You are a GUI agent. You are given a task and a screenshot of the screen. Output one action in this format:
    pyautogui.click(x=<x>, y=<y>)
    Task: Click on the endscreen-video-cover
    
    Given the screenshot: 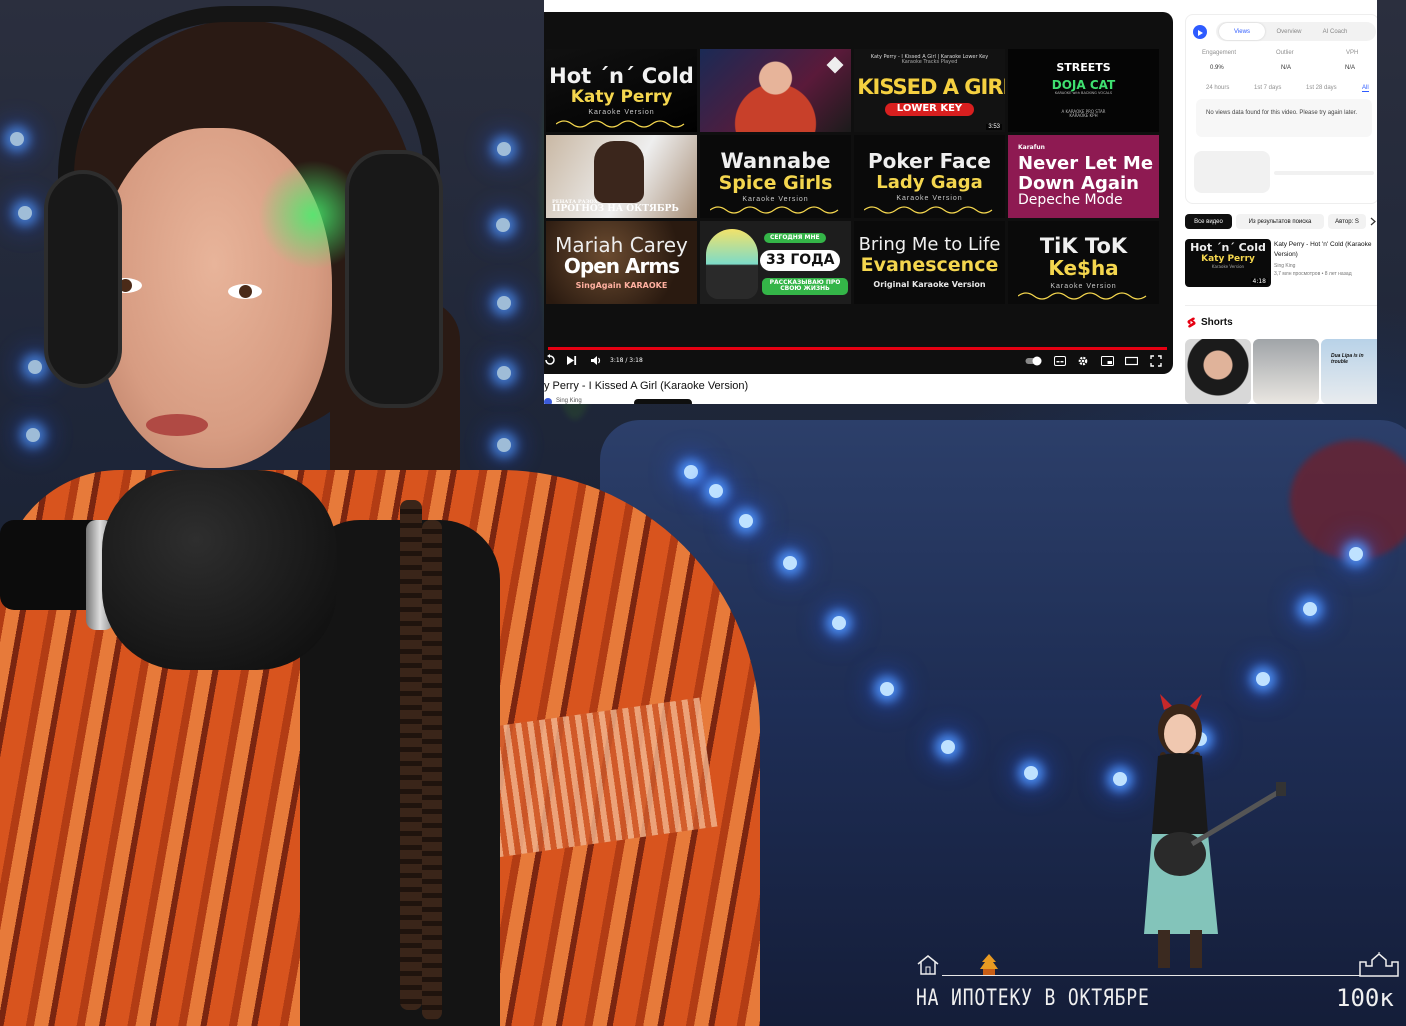 What is the action you would take?
    pyautogui.click(x=775, y=90)
    